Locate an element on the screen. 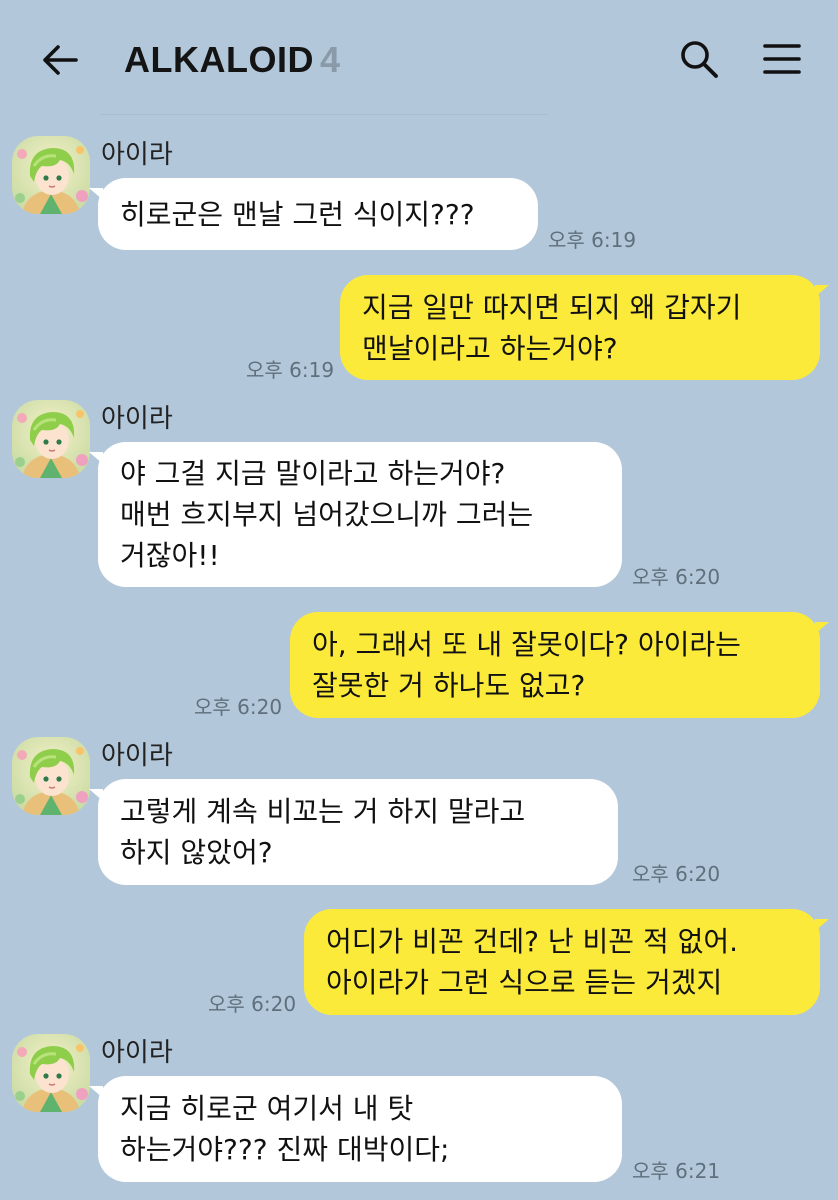  header-divider is located at coordinates (324, 114).